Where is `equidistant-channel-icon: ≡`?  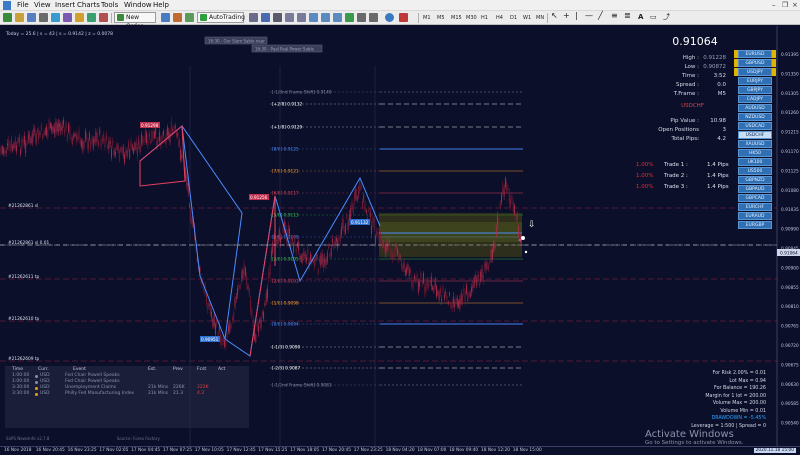
equidistant-channel-icon: ≡ is located at coordinates (614, 16).